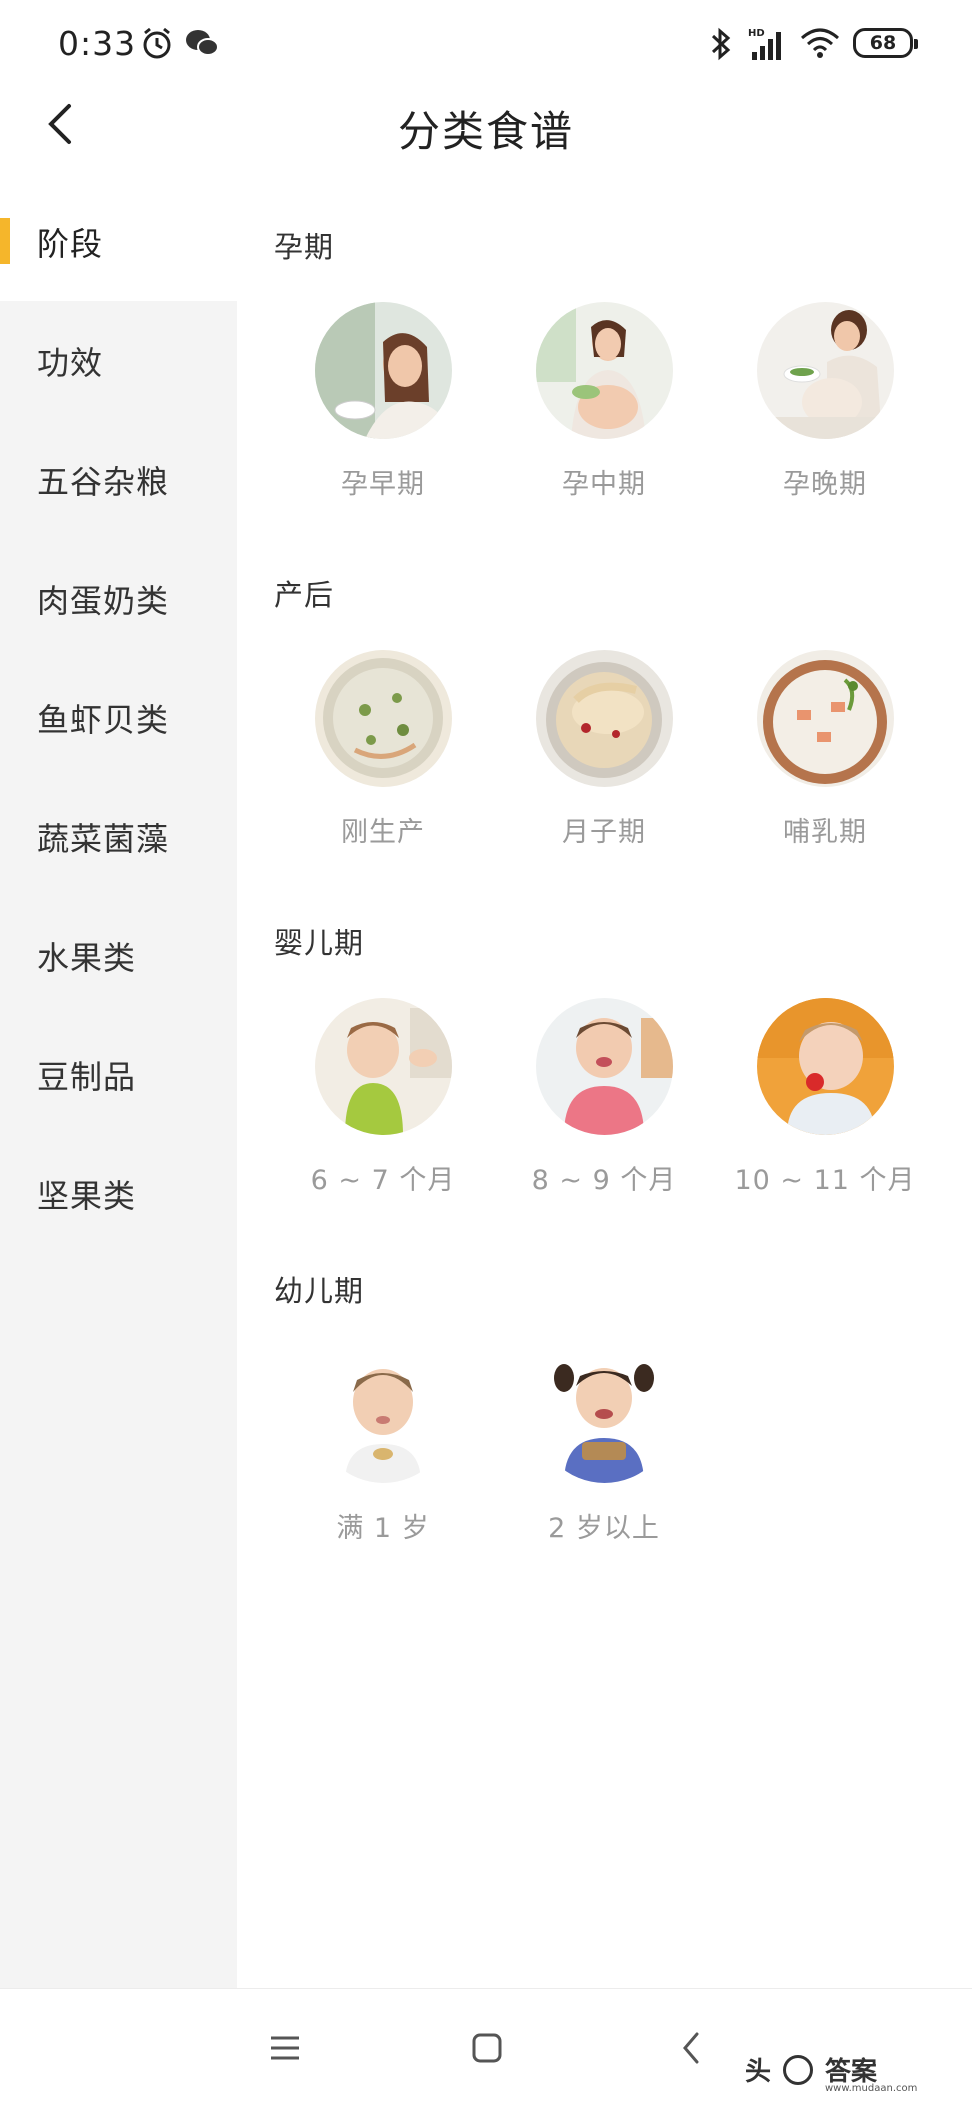 The image size is (972, 2106). I want to click on sidebar-item-fruit: 水果类, so click(118, 955).